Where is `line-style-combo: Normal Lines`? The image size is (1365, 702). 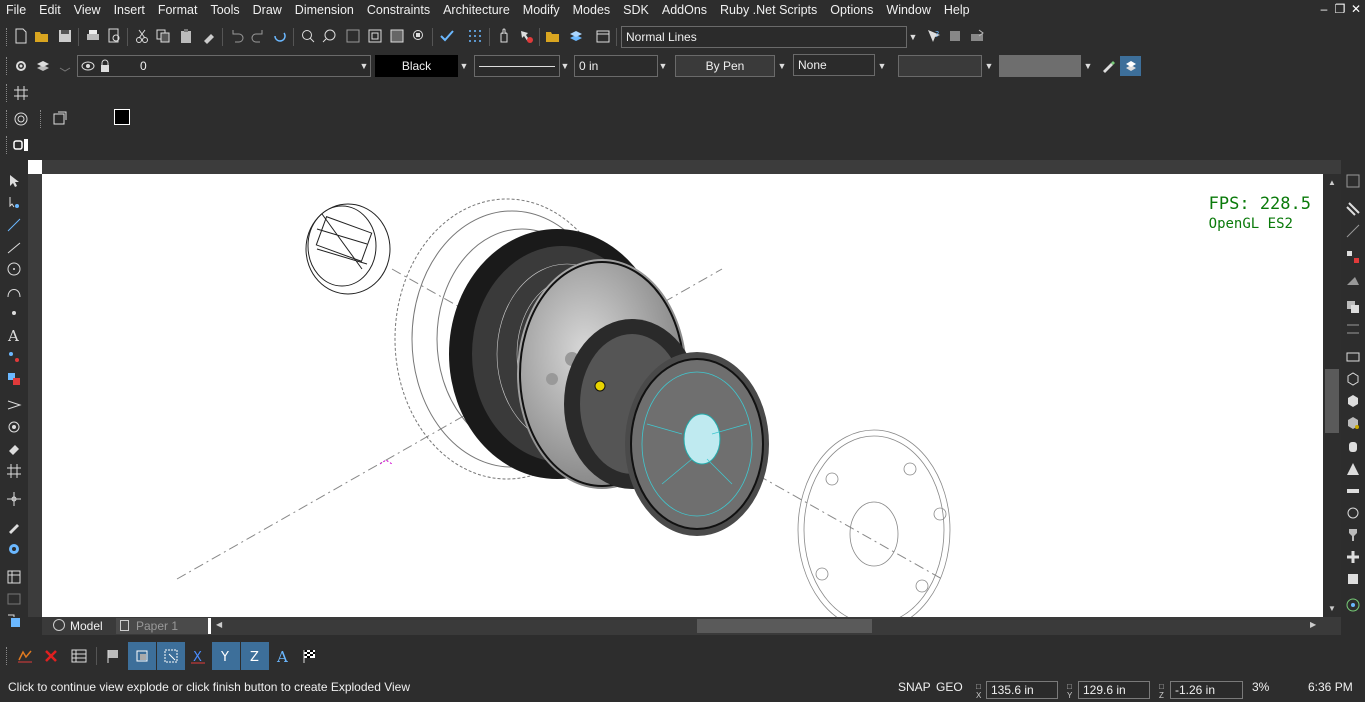
line-style-combo: Normal Lines is located at coordinates (764, 37).